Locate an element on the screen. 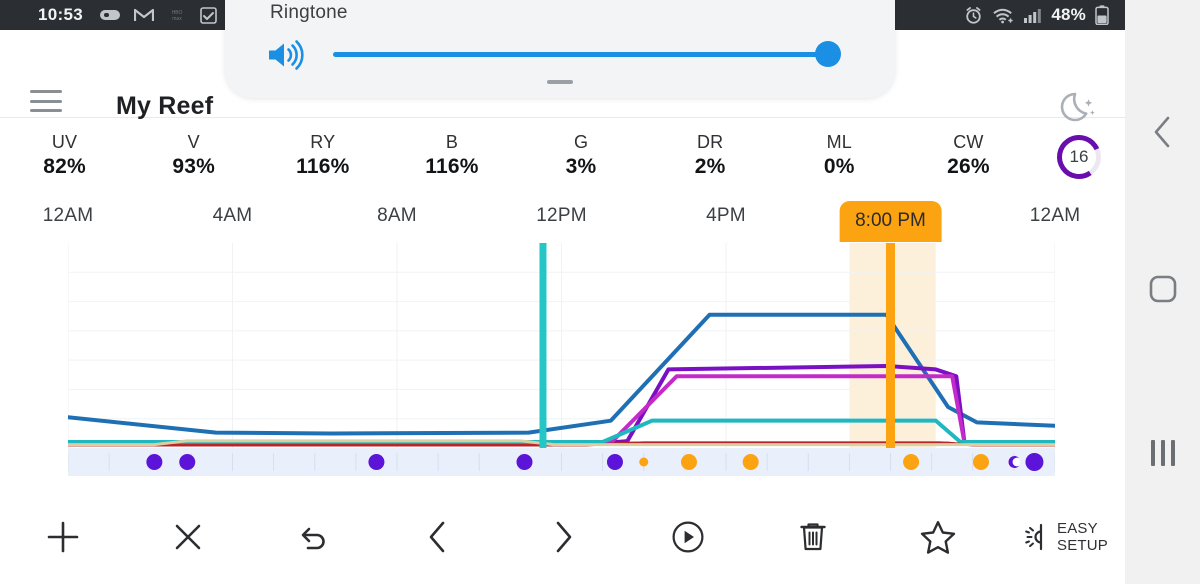 The width and height of the screenshot is (1200, 584). nav-home-button is located at coordinates (1162, 289).